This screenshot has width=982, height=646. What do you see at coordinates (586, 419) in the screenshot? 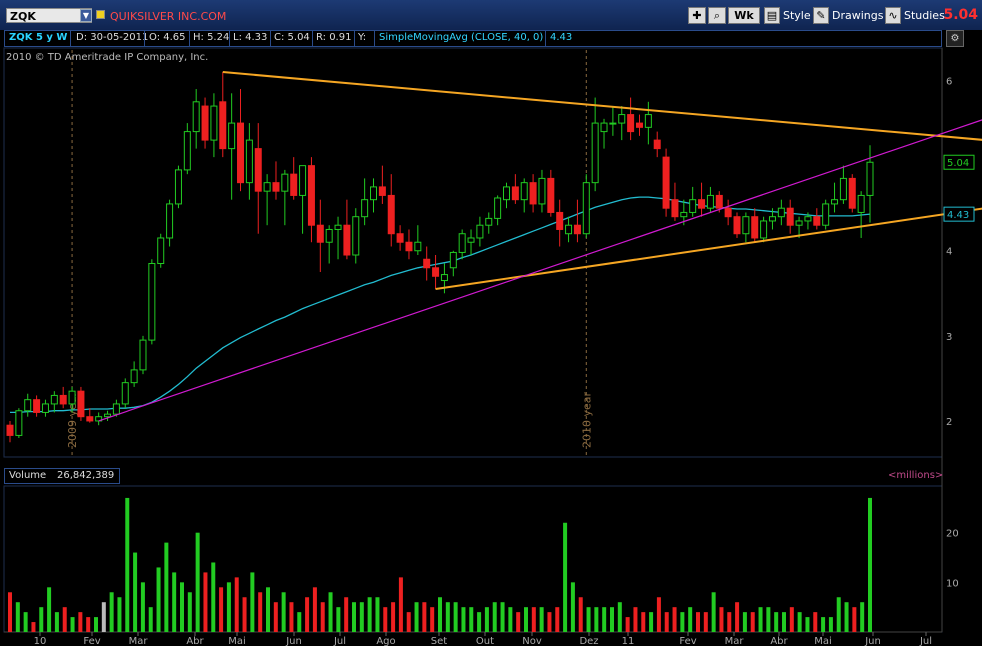
I see `year-marker-label: 2010 year` at bounding box center [586, 419].